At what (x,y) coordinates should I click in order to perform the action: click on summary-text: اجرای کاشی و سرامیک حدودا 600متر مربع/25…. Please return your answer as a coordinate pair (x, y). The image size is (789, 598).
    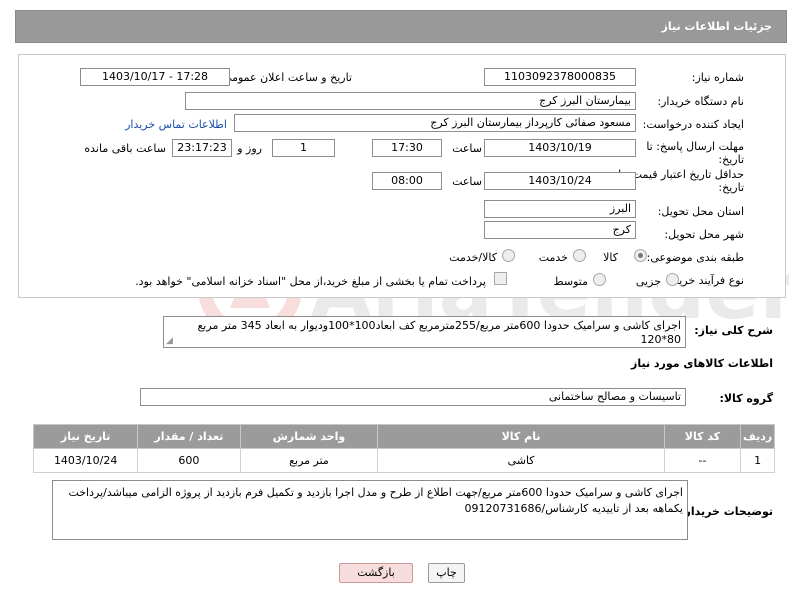
    Looking at the image, I should click on (439, 332).